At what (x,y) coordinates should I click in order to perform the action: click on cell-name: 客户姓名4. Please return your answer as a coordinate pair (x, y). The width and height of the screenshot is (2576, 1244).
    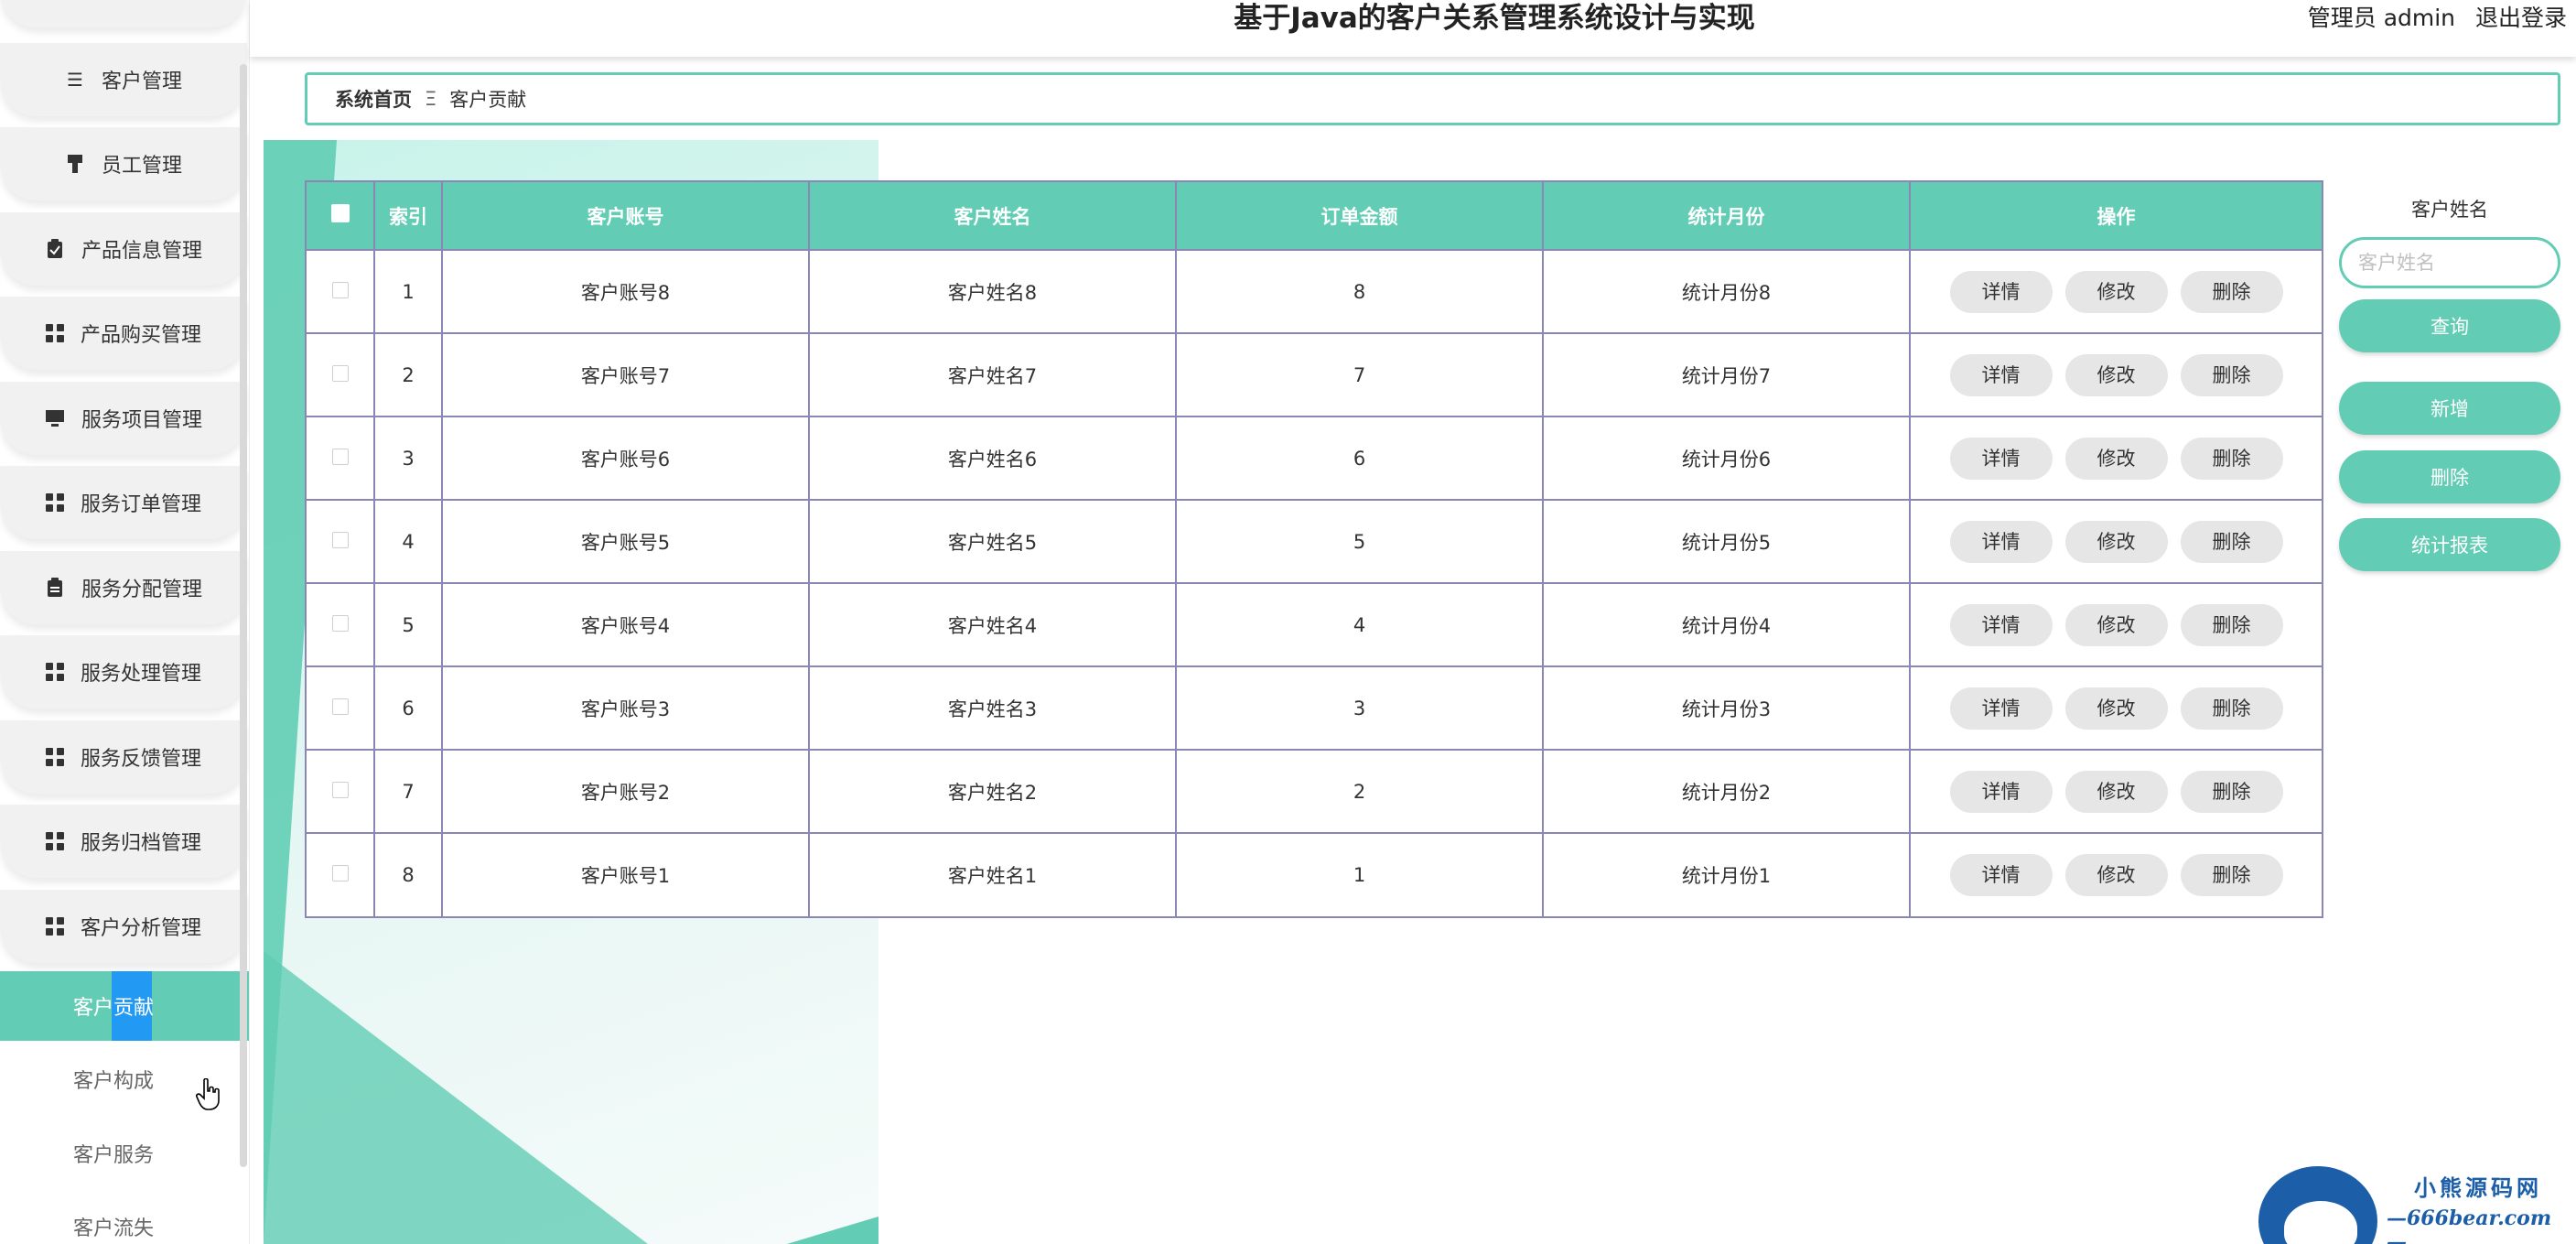
    Looking at the image, I should click on (993, 624).